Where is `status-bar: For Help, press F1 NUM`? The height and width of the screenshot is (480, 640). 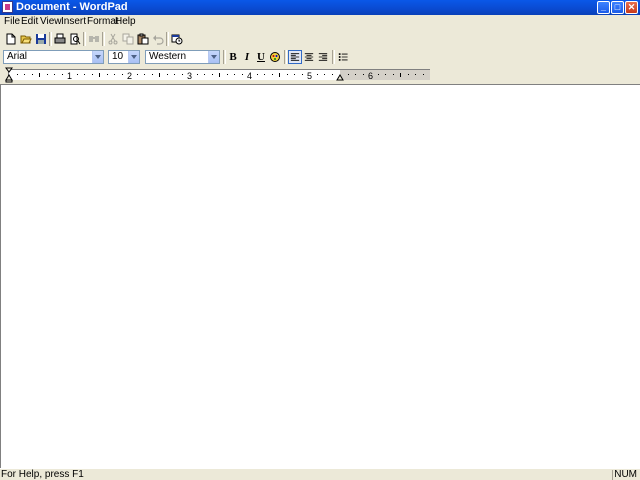 status-bar: For Help, press F1 NUM is located at coordinates (320, 474).